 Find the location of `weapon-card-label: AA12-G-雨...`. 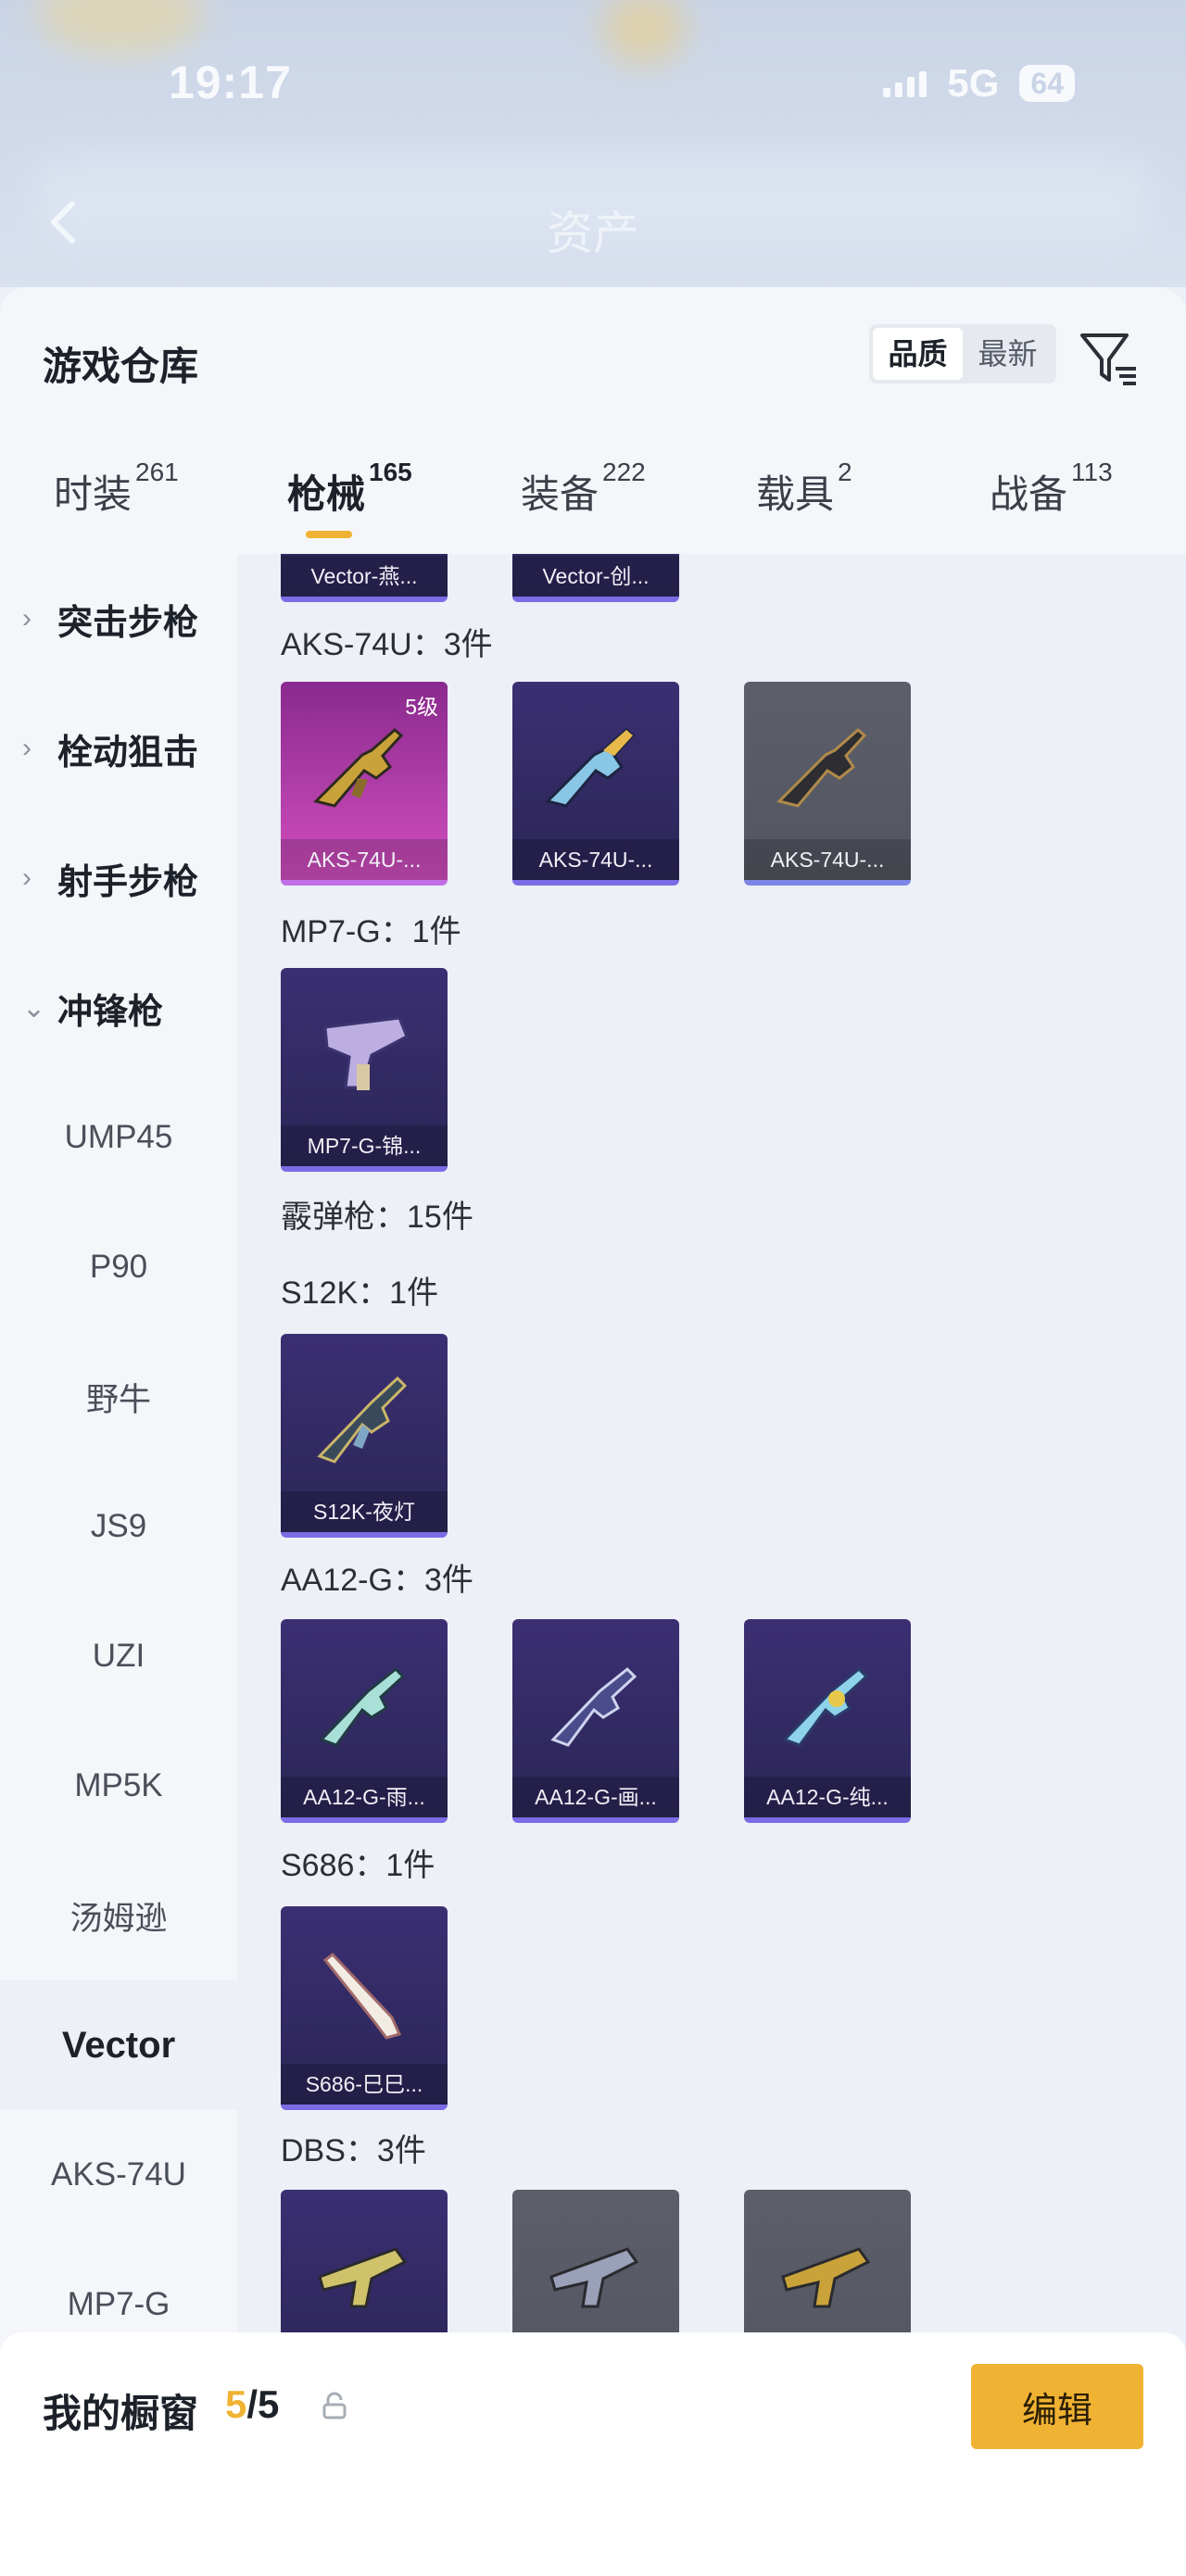

weapon-card-label: AA12-G-雨... is located at coordinates (364, 1797).